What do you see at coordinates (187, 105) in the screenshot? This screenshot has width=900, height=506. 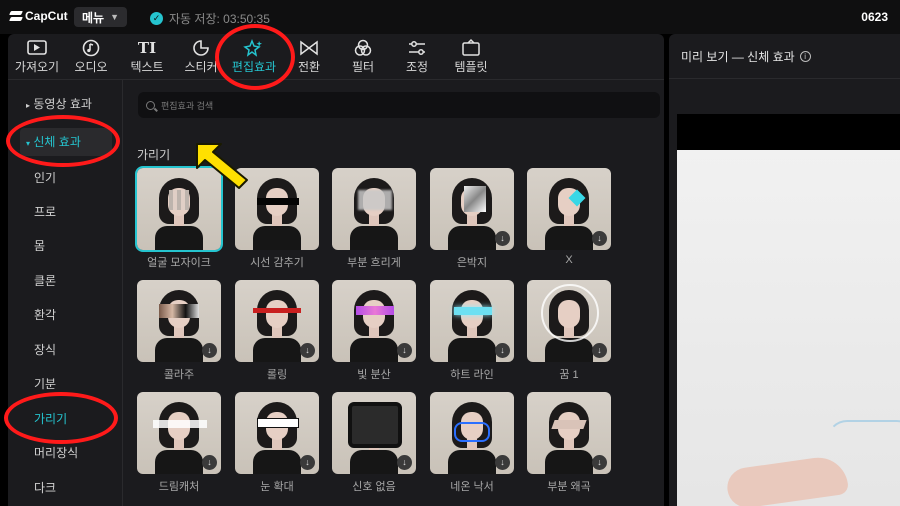 I see `search-placeholder: 편집효과 검색` at bounding box center [187, 105].